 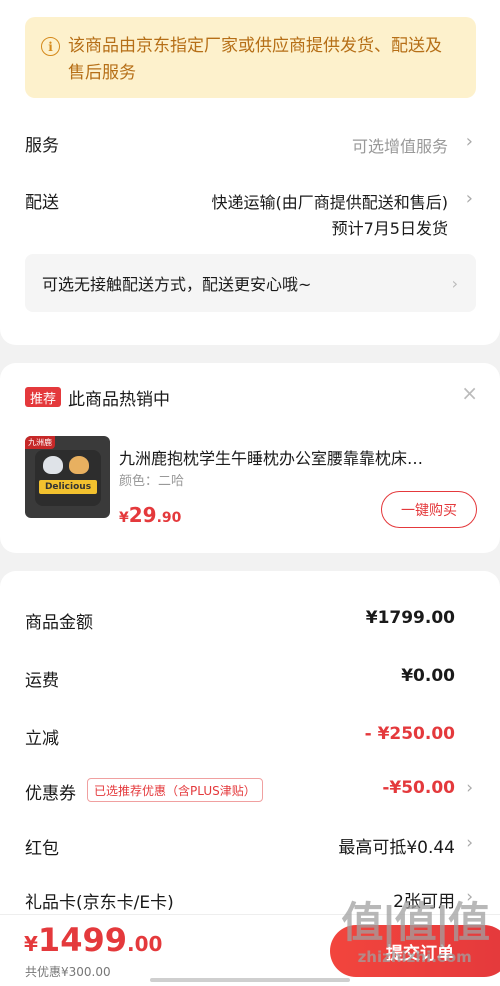 I want to click on delivery-label: 配送, so click(x=42, y=203).